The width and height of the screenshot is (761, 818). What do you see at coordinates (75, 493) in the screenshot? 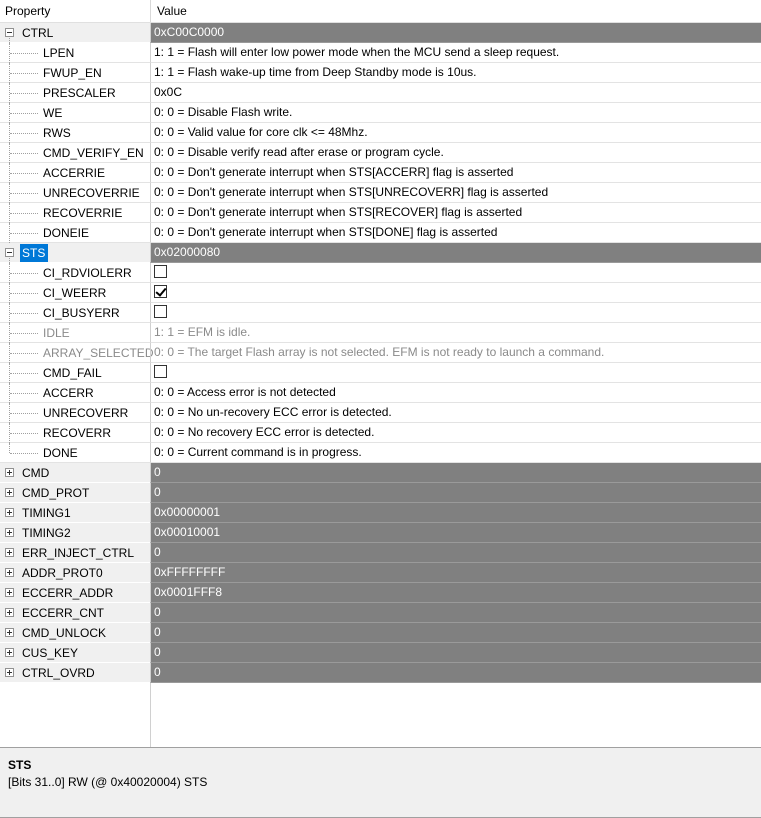
I see `property-name-cell: CMD_PROT` at bounding box center [75, 493].